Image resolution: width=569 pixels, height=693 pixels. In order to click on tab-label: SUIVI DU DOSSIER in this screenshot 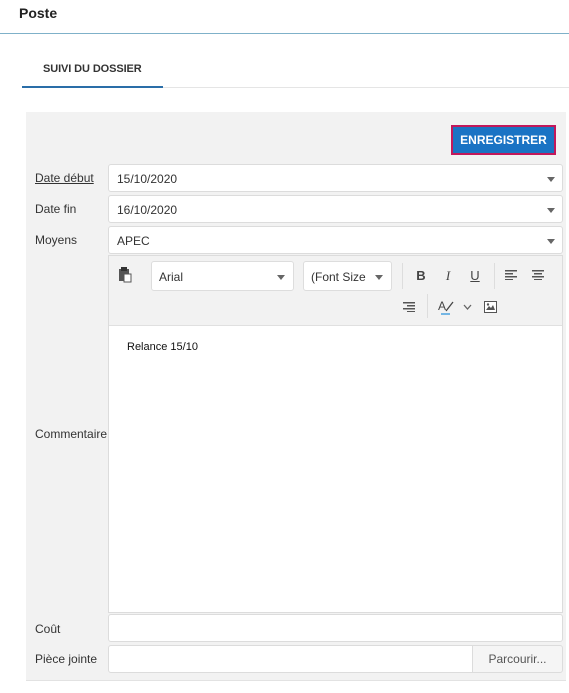, I will do `click(92, 69)`.